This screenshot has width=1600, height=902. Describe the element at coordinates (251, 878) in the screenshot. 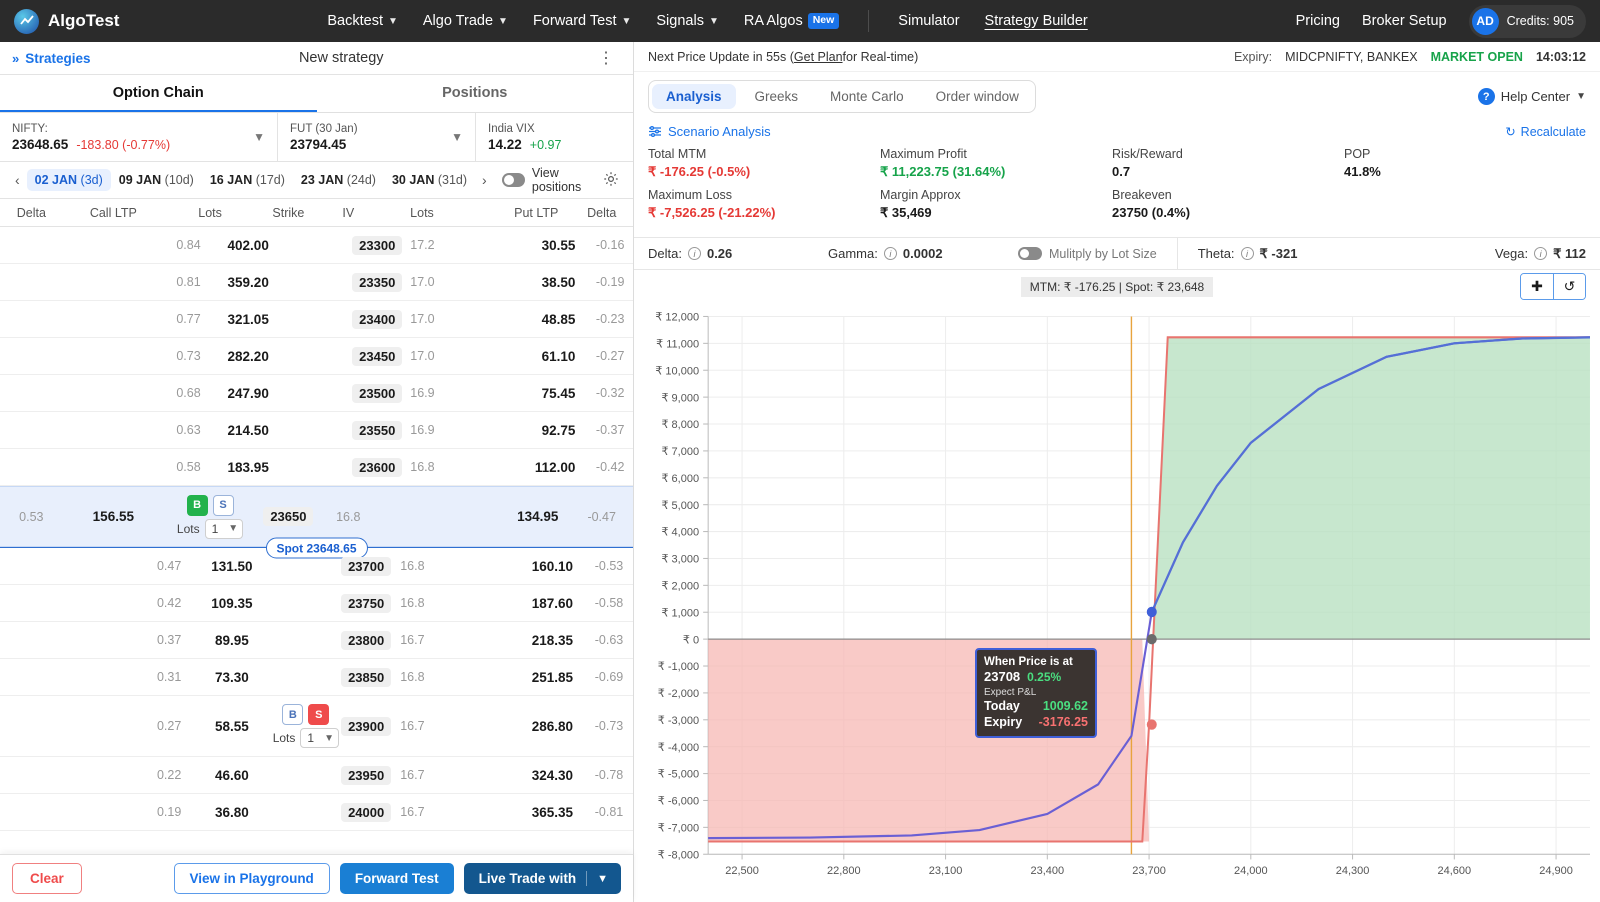

I see `view-in-playground-button: View in Playground` at that location.